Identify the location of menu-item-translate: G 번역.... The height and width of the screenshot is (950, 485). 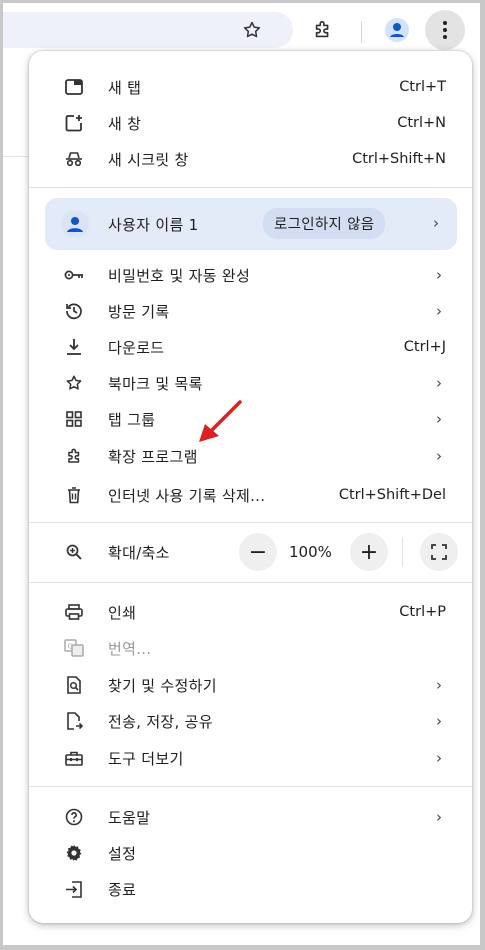
(250, 648).